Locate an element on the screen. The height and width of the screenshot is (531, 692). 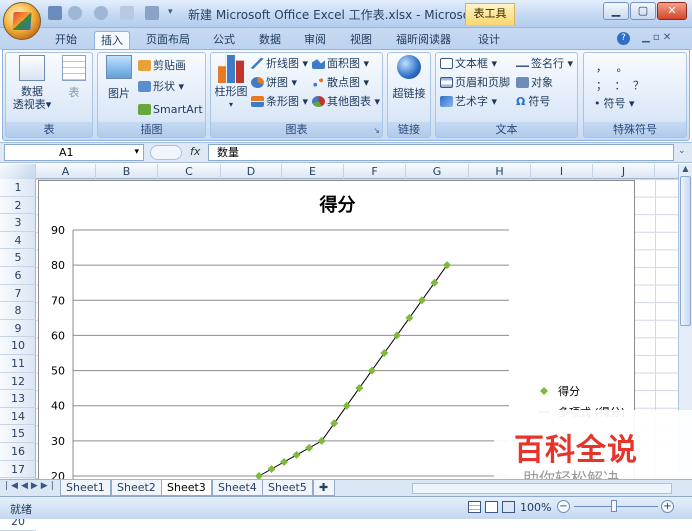
pie-chart-button: 饼图 ▾ is located at coordinates (274, 82).